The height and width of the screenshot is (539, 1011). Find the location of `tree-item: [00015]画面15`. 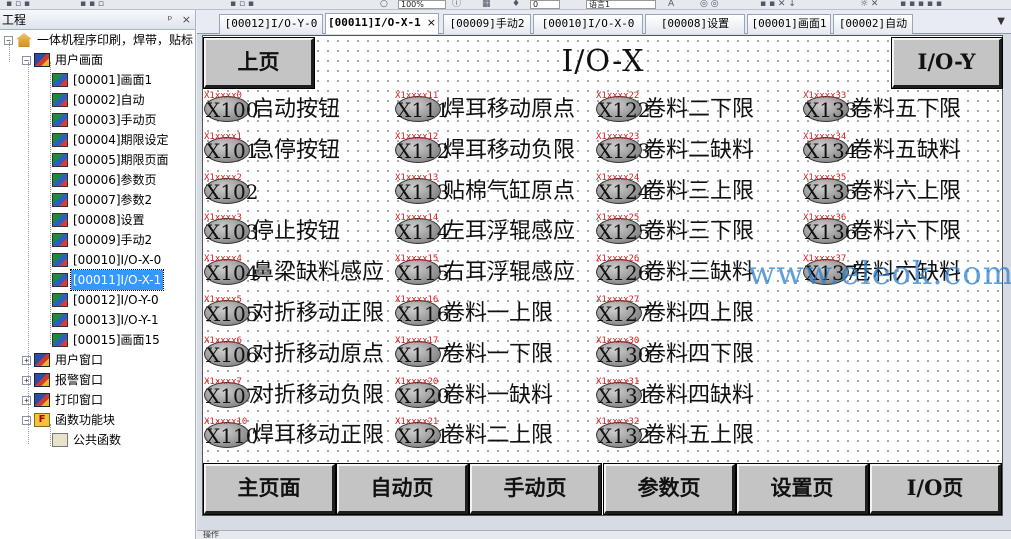

tree-item: [00015]画面15 is located at coordinates (103, 340).